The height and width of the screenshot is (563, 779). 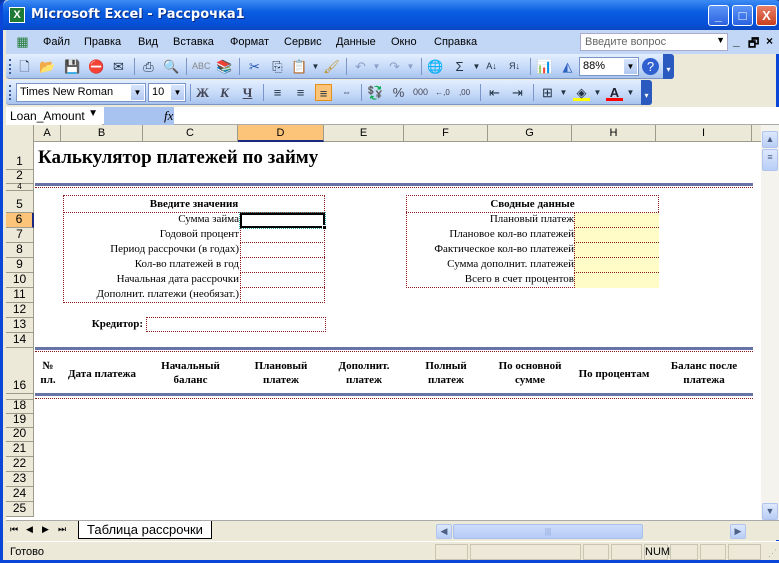 I want to click on permission-icon: ⛔, so click(x=96, y=66).